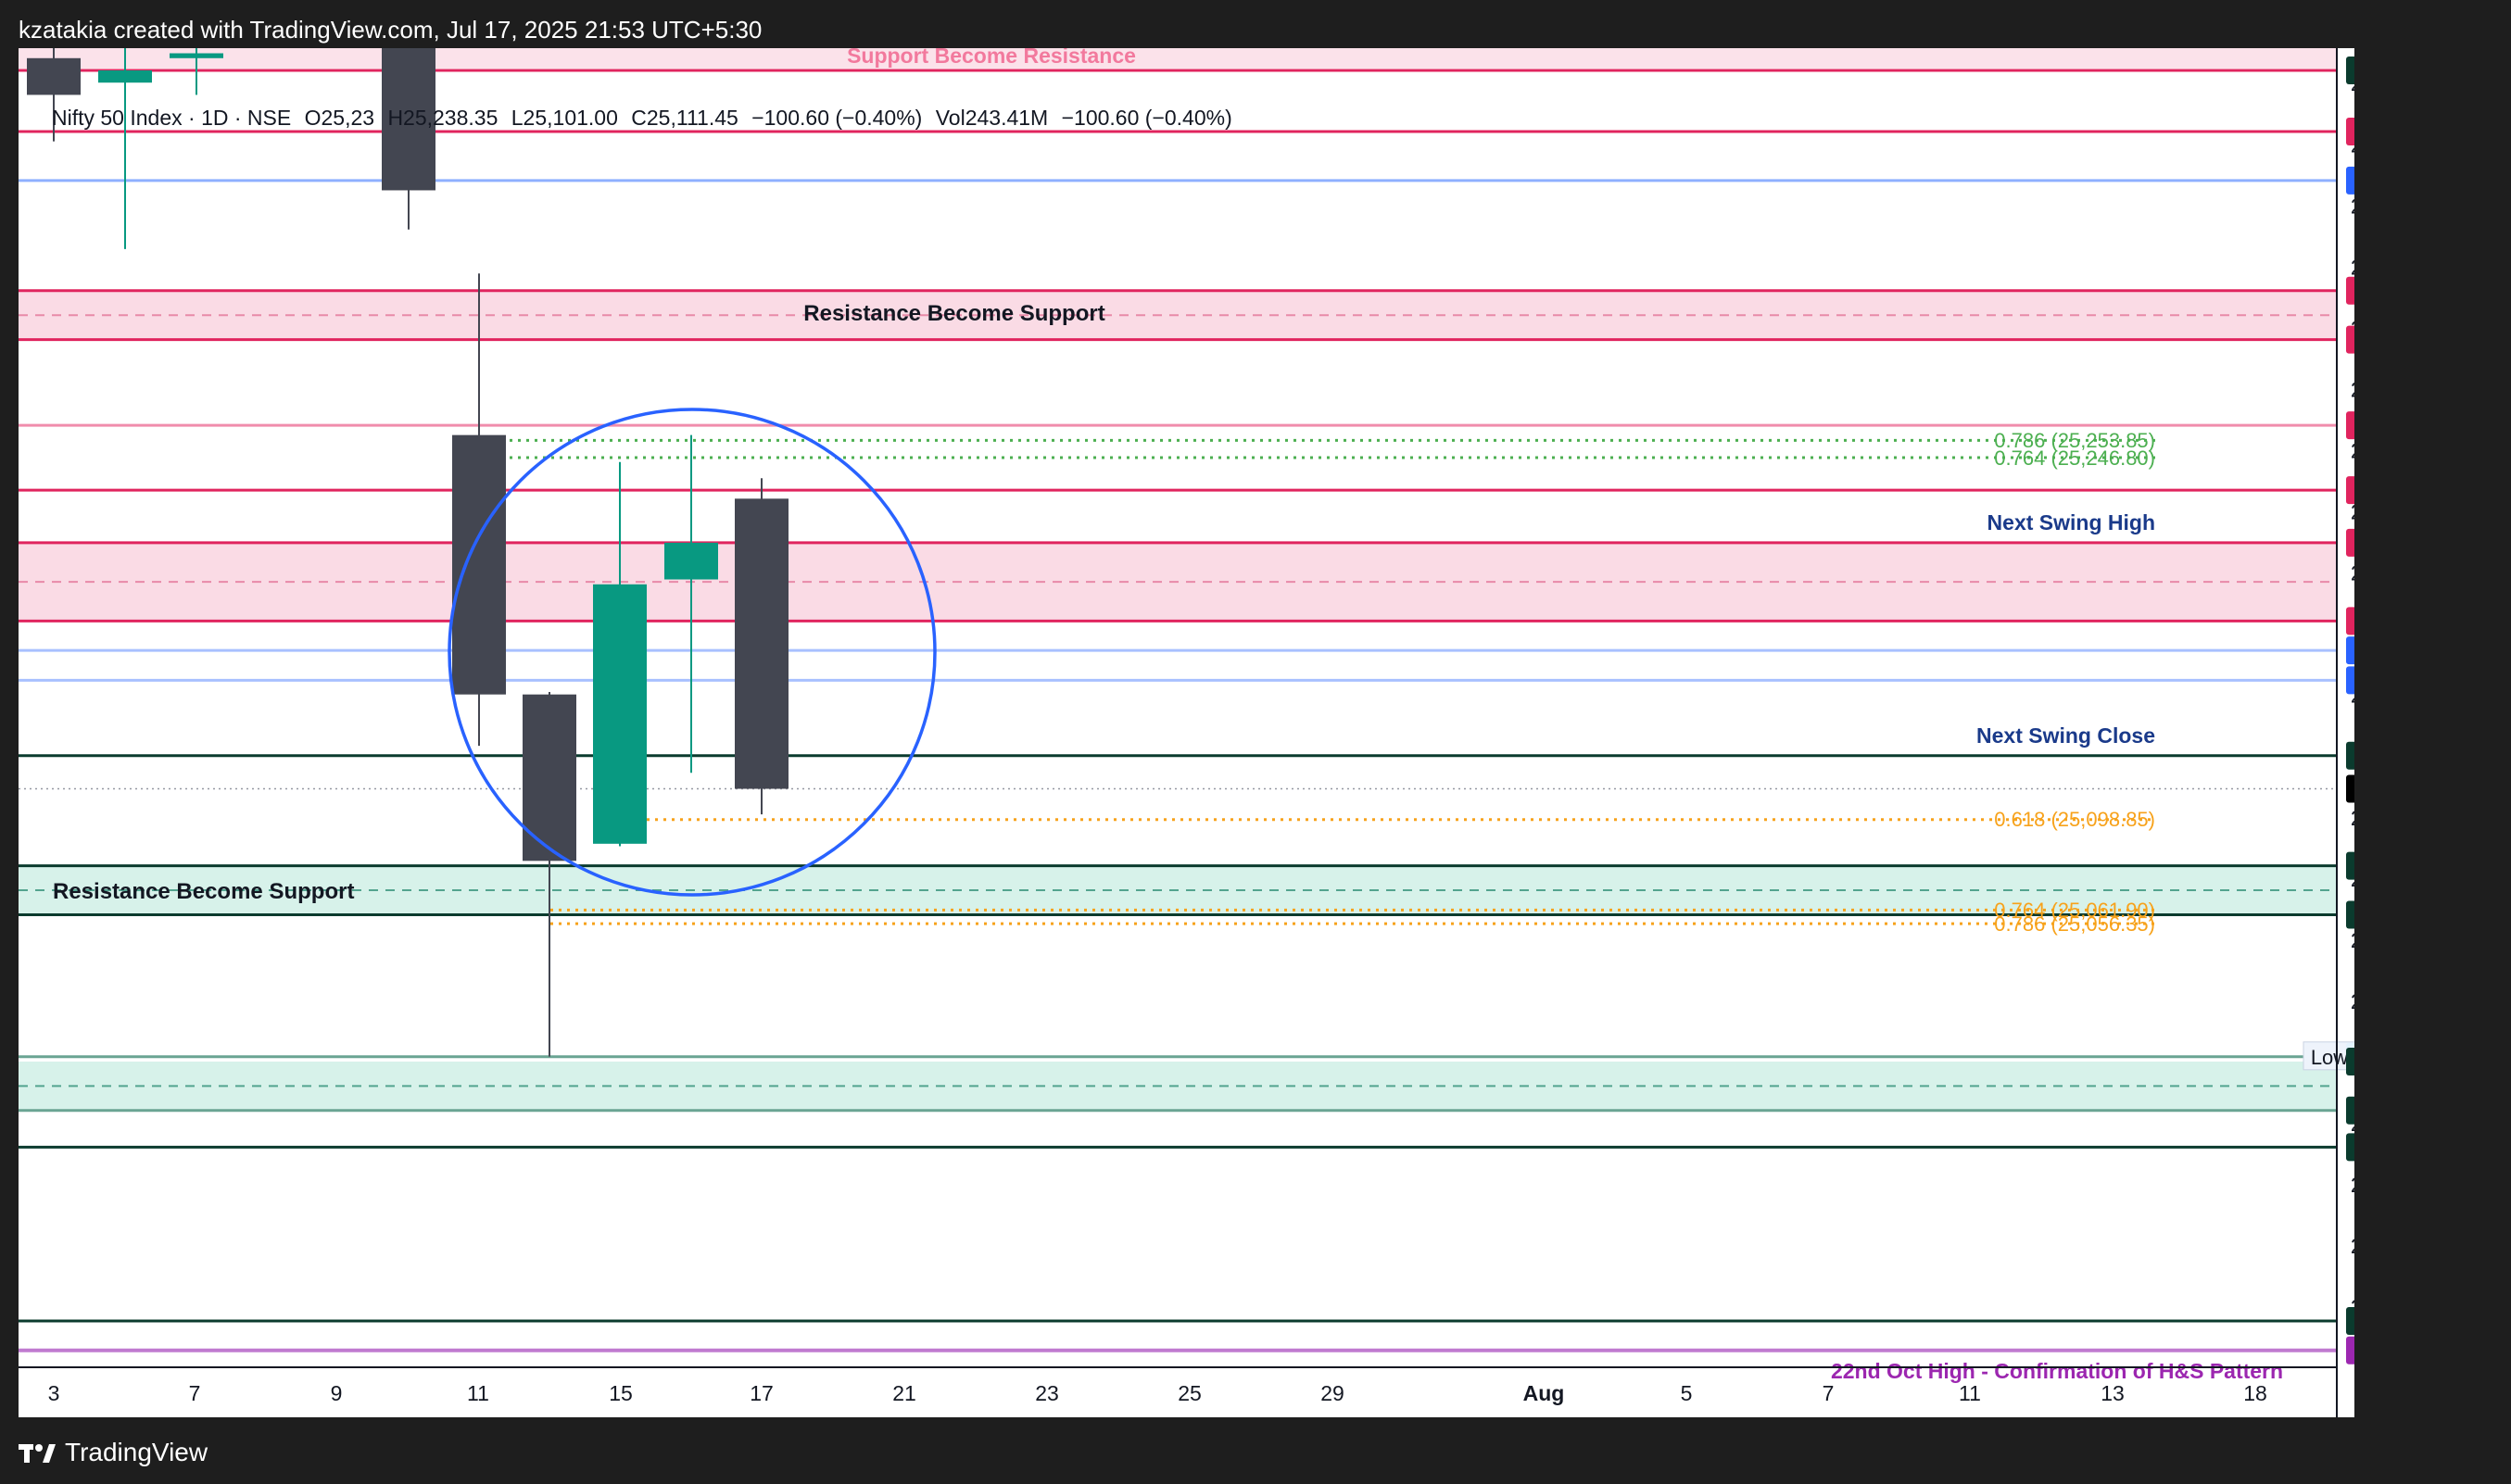 The height and width of the screenshot is (1484, 2511). I want to click on y-tick-label: 25,025.00, so click(2353, 1001).